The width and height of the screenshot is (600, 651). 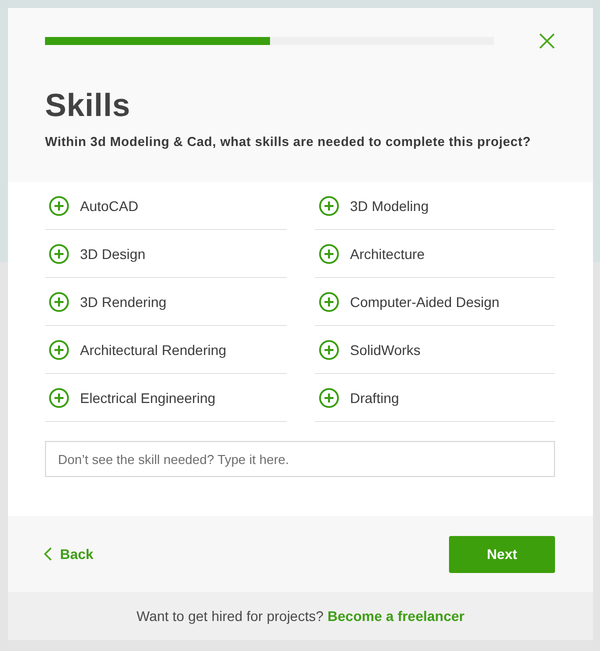 I want to click on chevron-left-icon, so click(x=48, y=554).